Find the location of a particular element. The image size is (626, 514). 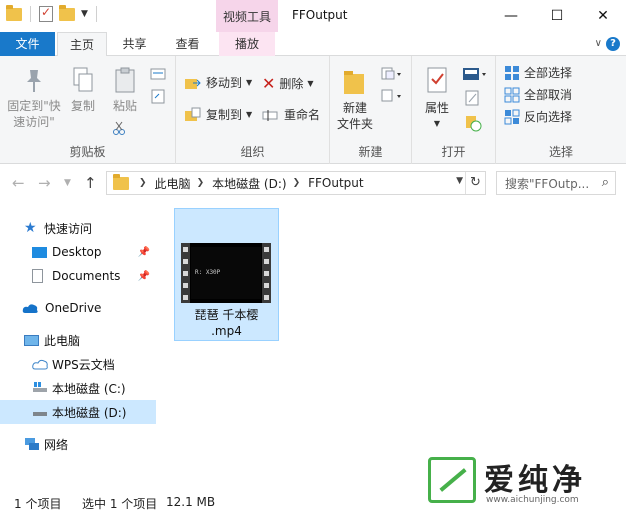

sidebar-item-label: 快速访问 is located at coordinates (68, 228).